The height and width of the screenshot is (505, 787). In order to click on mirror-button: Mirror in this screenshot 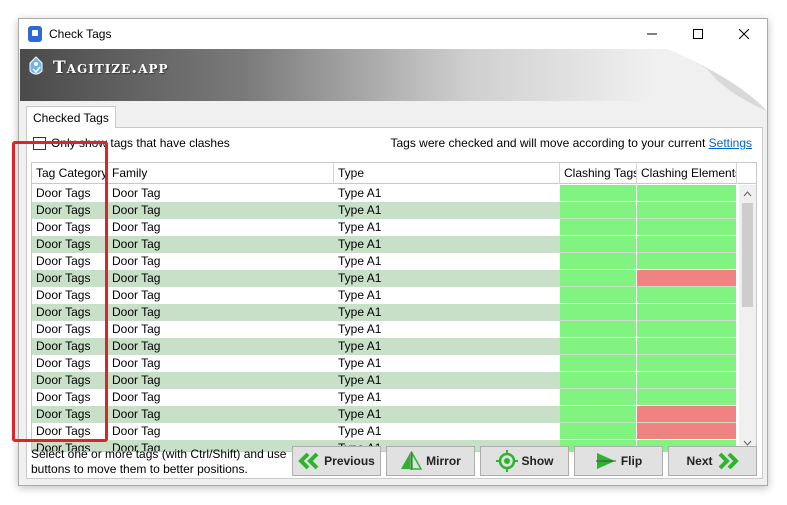, I will do `click(430, 461)`.